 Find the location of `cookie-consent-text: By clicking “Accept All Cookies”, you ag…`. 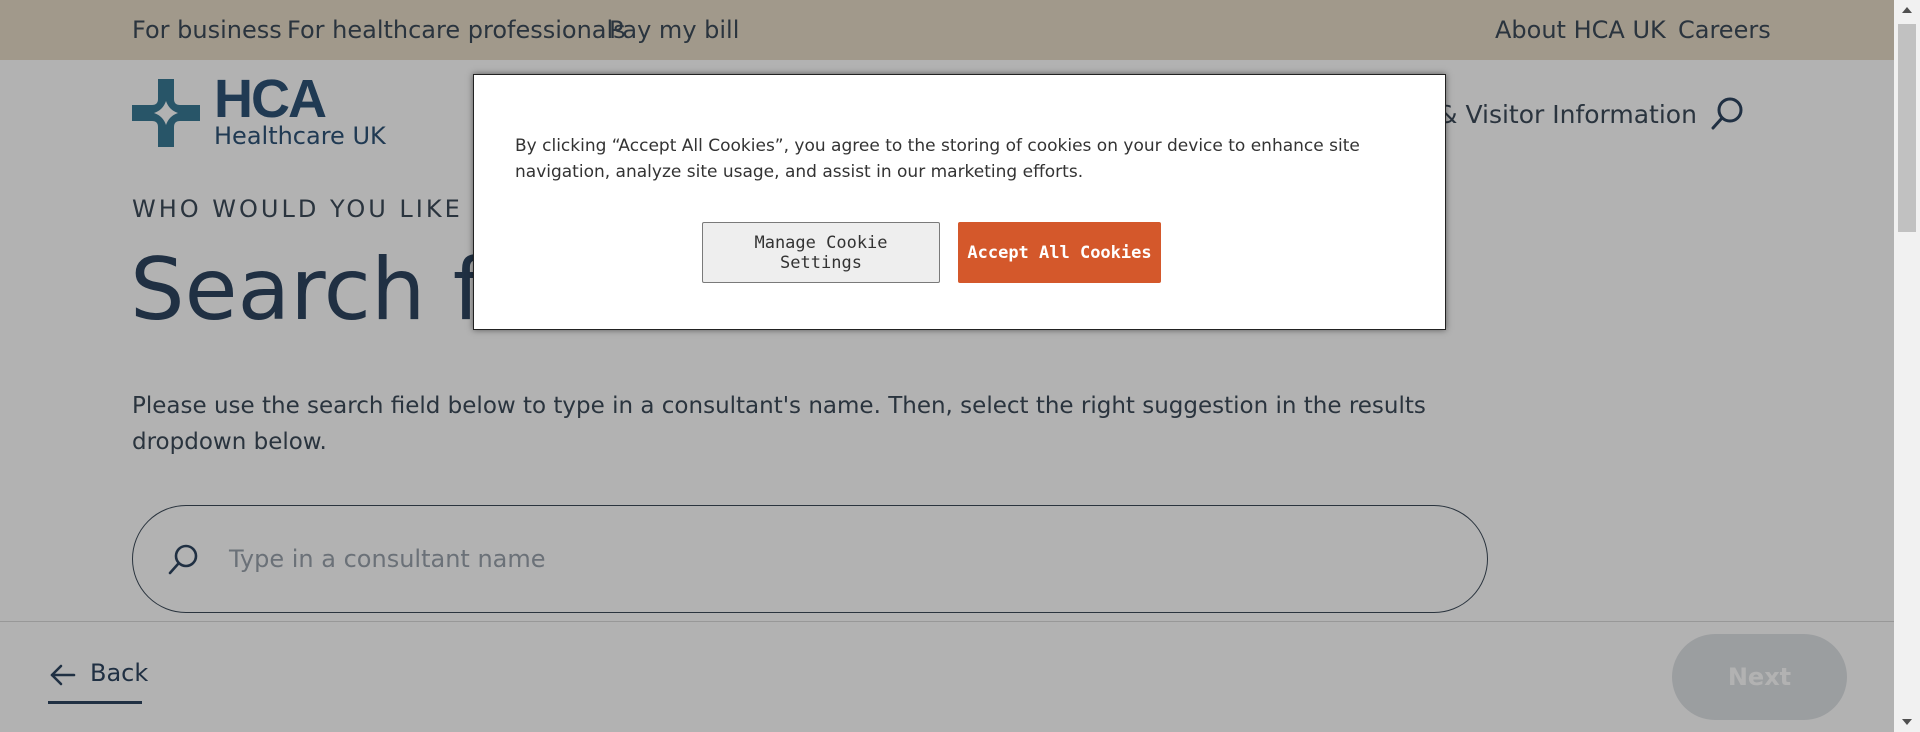

cookie-consent-text: By clicking “Accept All Cookies”, you ag… is located at coordinates (937, 159).